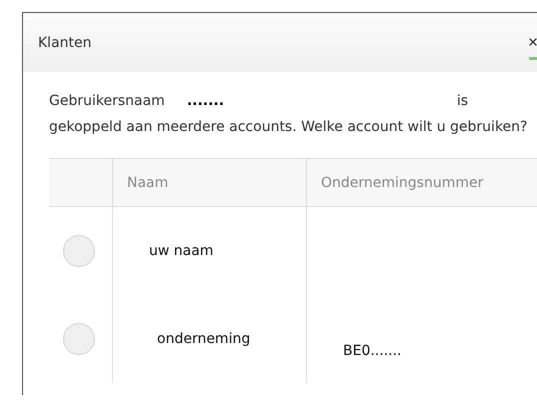  Describe the element at coordinates (65, 42) in the screenshot. I see `dialog-title: Klanten` at that location.